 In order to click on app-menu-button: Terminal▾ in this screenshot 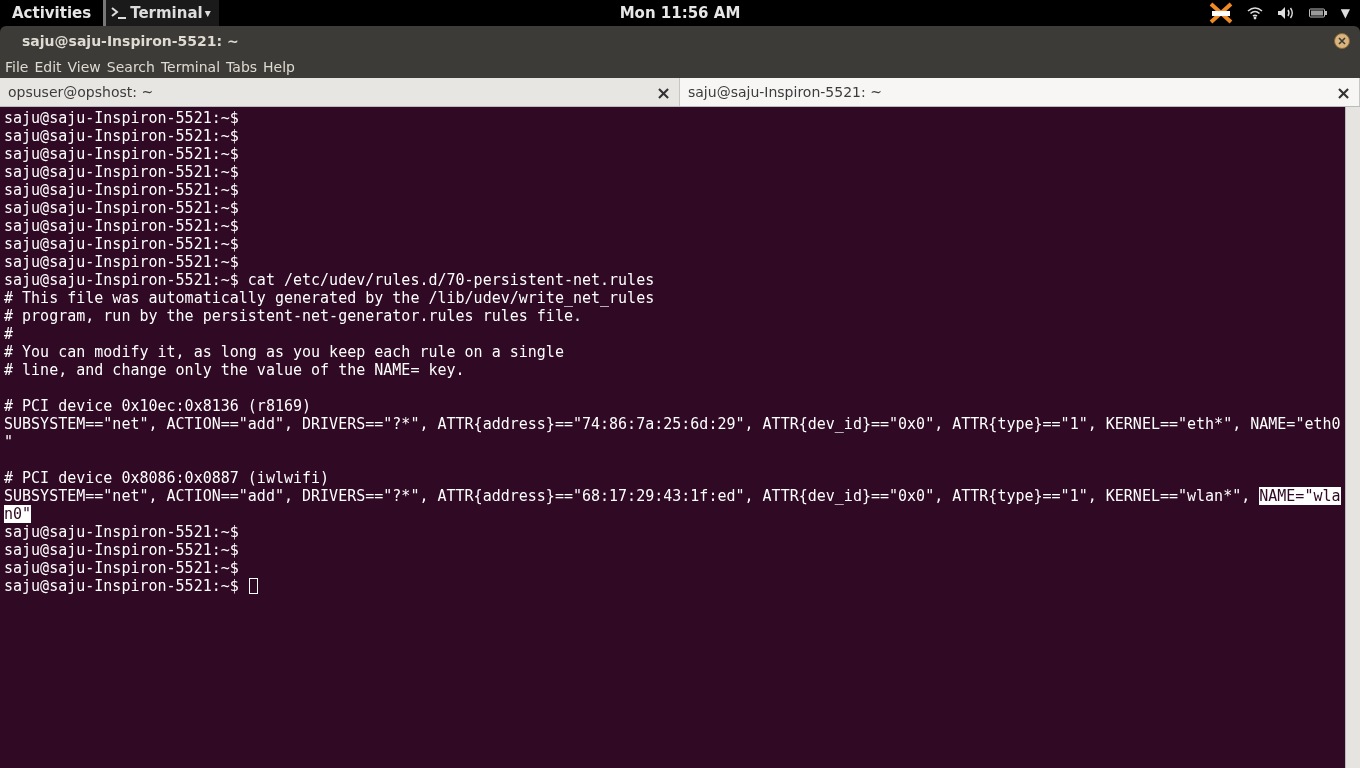, I will do `click(161, 13)`.